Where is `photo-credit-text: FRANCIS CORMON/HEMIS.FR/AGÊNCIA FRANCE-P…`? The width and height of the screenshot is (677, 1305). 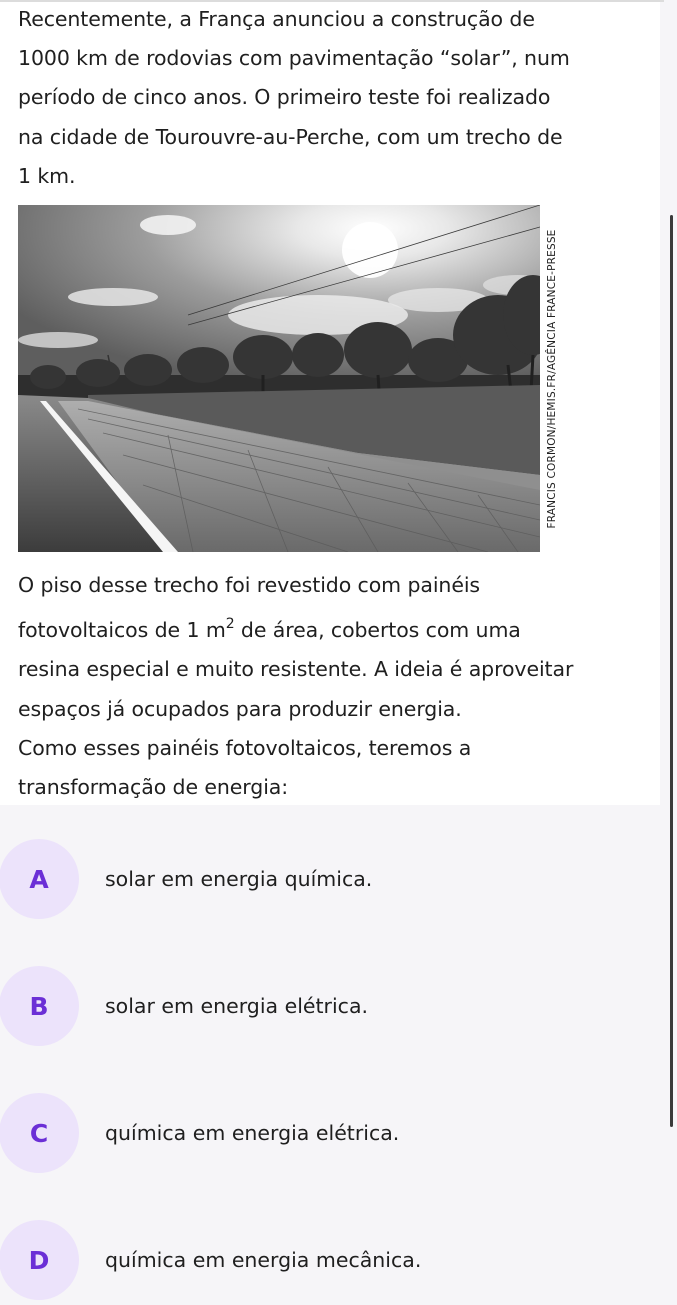 photo-credit-text: FRANCIS CORMON/HEMIS.FR/AGÊNCIA FRANCE-P… is located at coordinates (552, 378).